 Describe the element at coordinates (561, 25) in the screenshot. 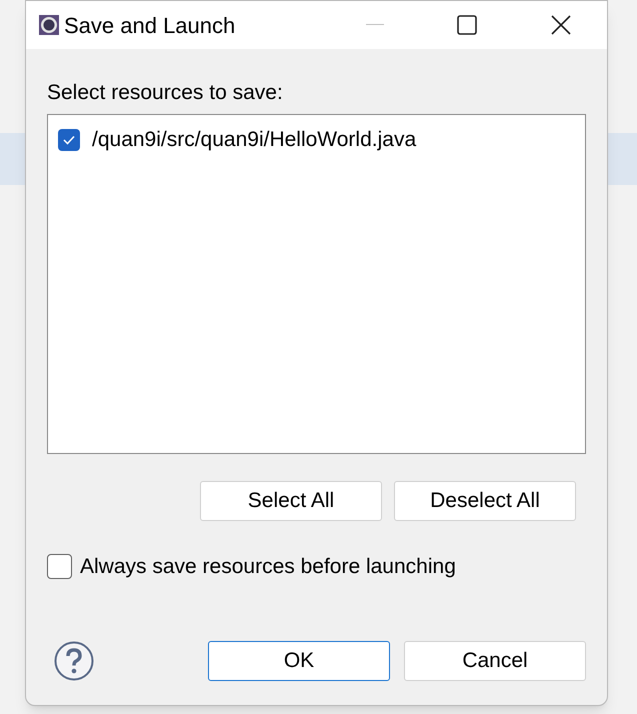

I see `close-icon` at that location.